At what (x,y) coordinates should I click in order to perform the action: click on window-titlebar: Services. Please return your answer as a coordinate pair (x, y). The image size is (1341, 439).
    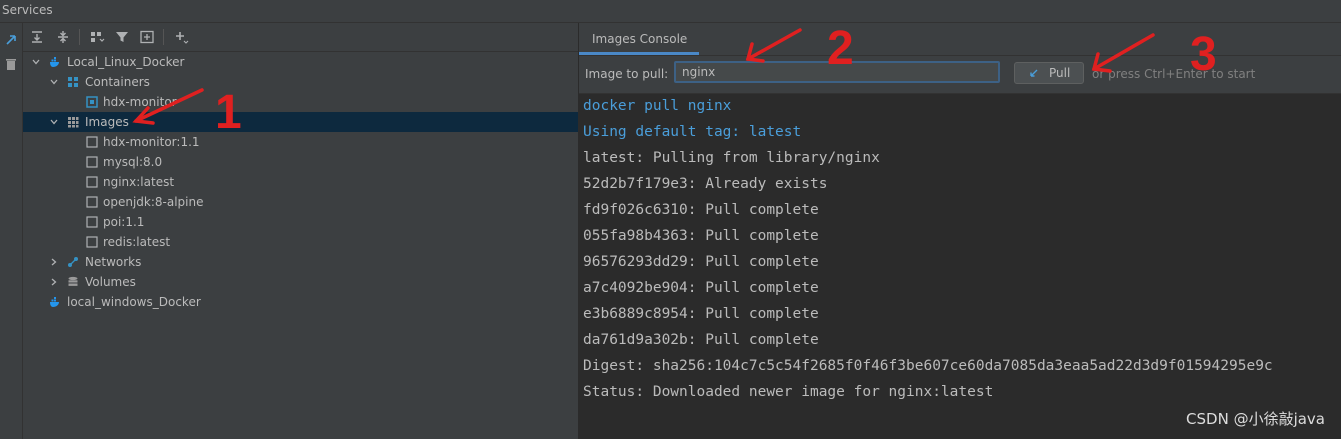
    Looking at the image, I should click on (670, 11).